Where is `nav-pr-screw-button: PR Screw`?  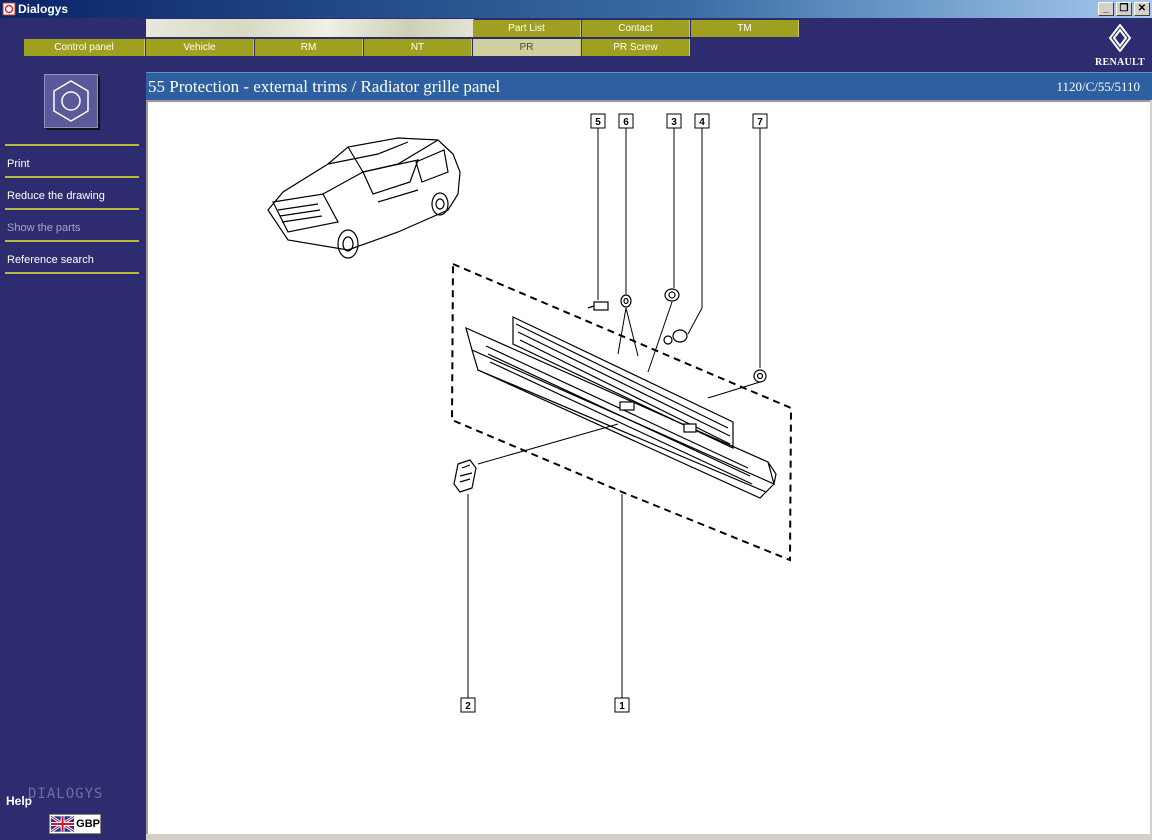
nav-pr-screw-button: PR Screw is located at coordinates (636, 47).